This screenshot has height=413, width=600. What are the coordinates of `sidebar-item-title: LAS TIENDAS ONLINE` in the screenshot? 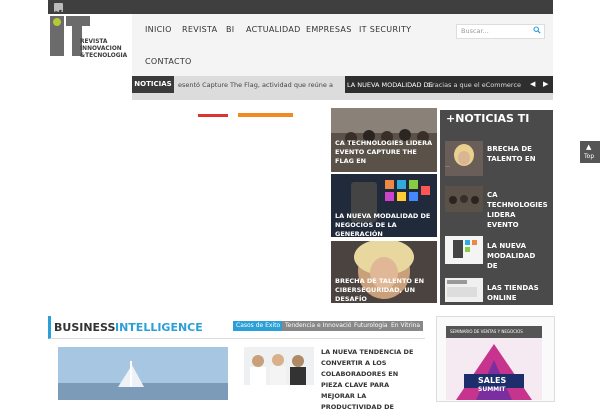 It's located at (517, 293).